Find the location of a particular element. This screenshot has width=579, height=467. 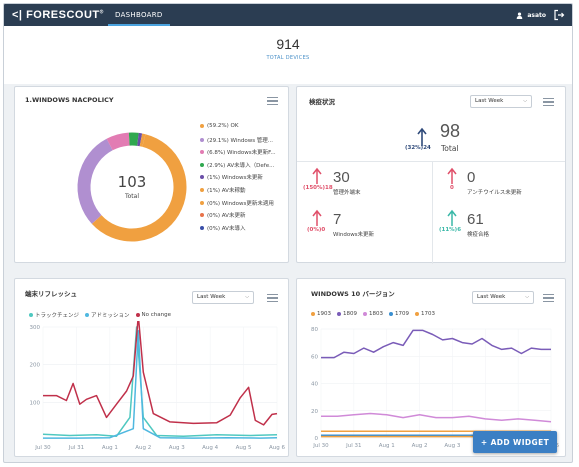

legend-item: トラックチェンジ is located at coordinates (54, 315).